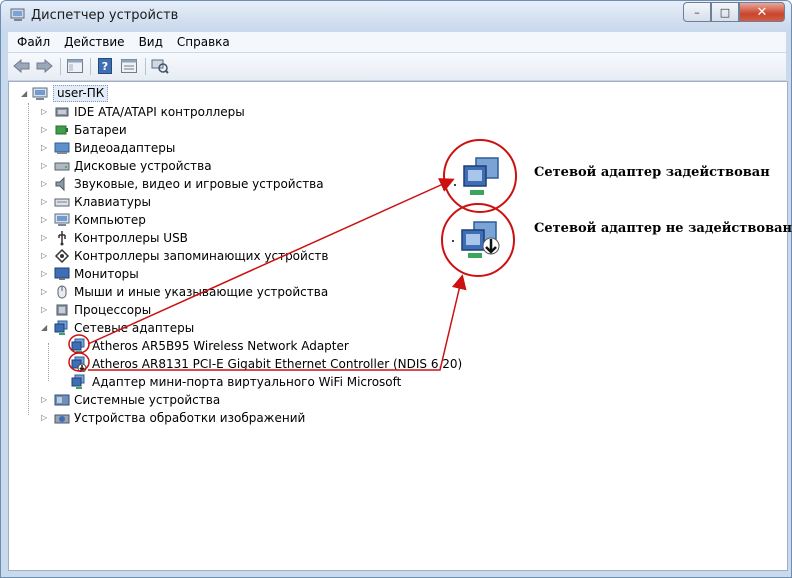  I want to click on tree-category-label: Мыши и иные указывающие устройства, so click(201, 292).